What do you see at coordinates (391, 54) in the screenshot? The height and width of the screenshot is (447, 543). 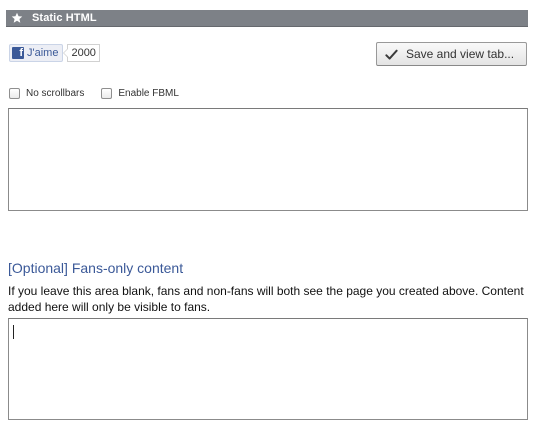 I see `checkmark-icon` at bounding box center [391, 54].